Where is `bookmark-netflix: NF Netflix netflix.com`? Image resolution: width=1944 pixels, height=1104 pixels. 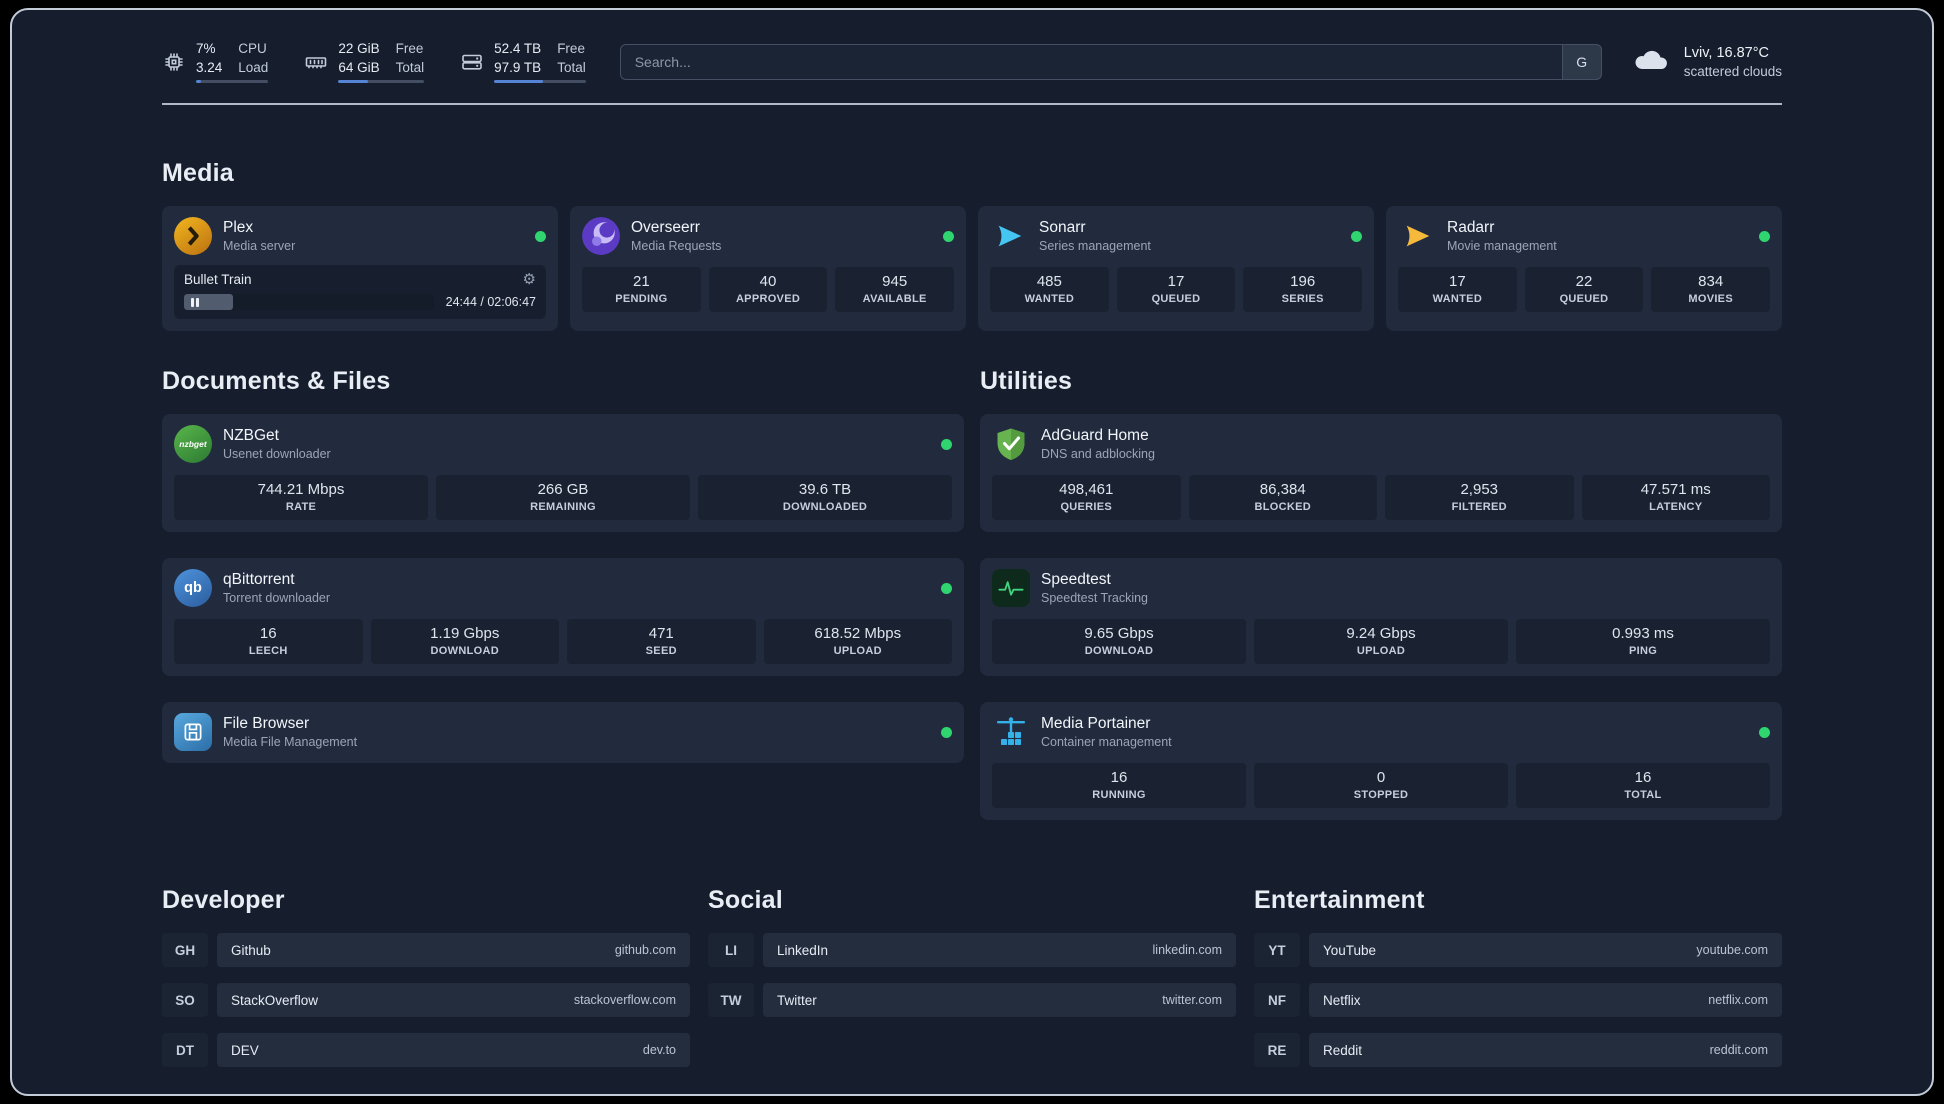
bookmark-netflix: NF Netflix netflix.com is located at coordinates (1518, 1000).